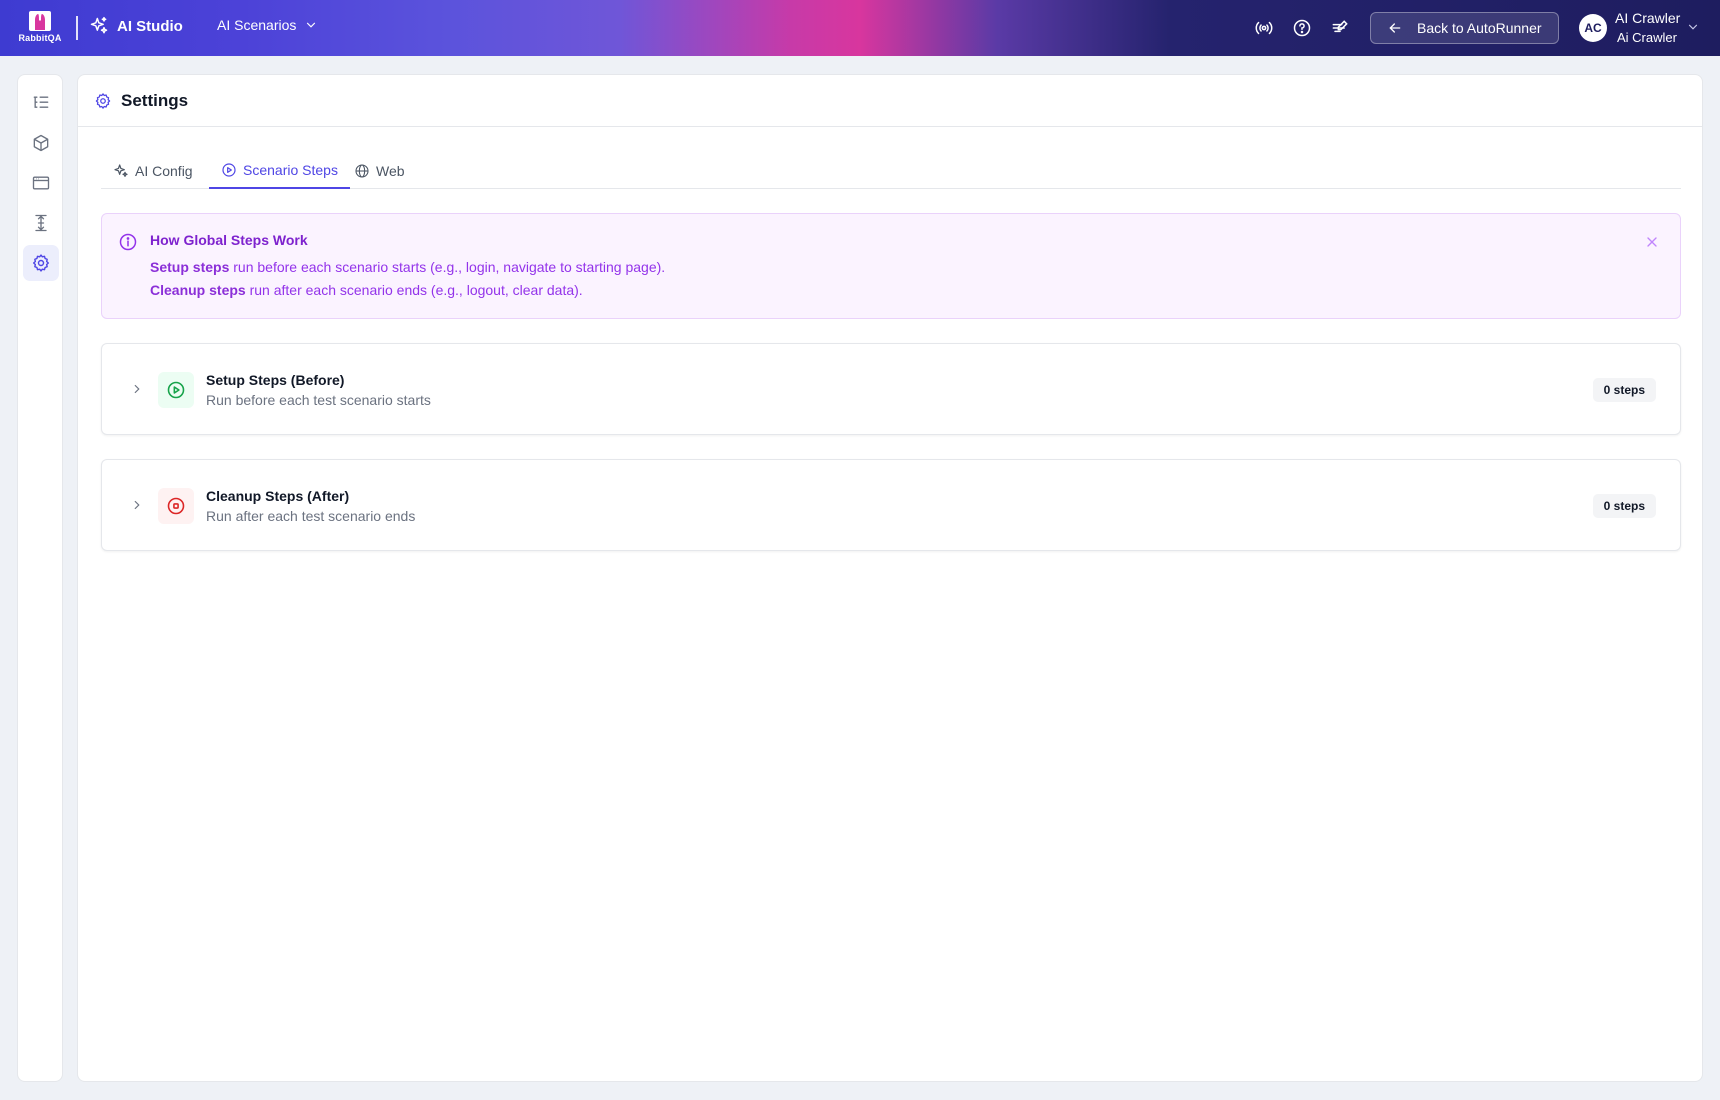  What do you see at coordinates (890, 101) in the screenshot?
I see `panel-header: Settings` at bounding box center [890, 101].